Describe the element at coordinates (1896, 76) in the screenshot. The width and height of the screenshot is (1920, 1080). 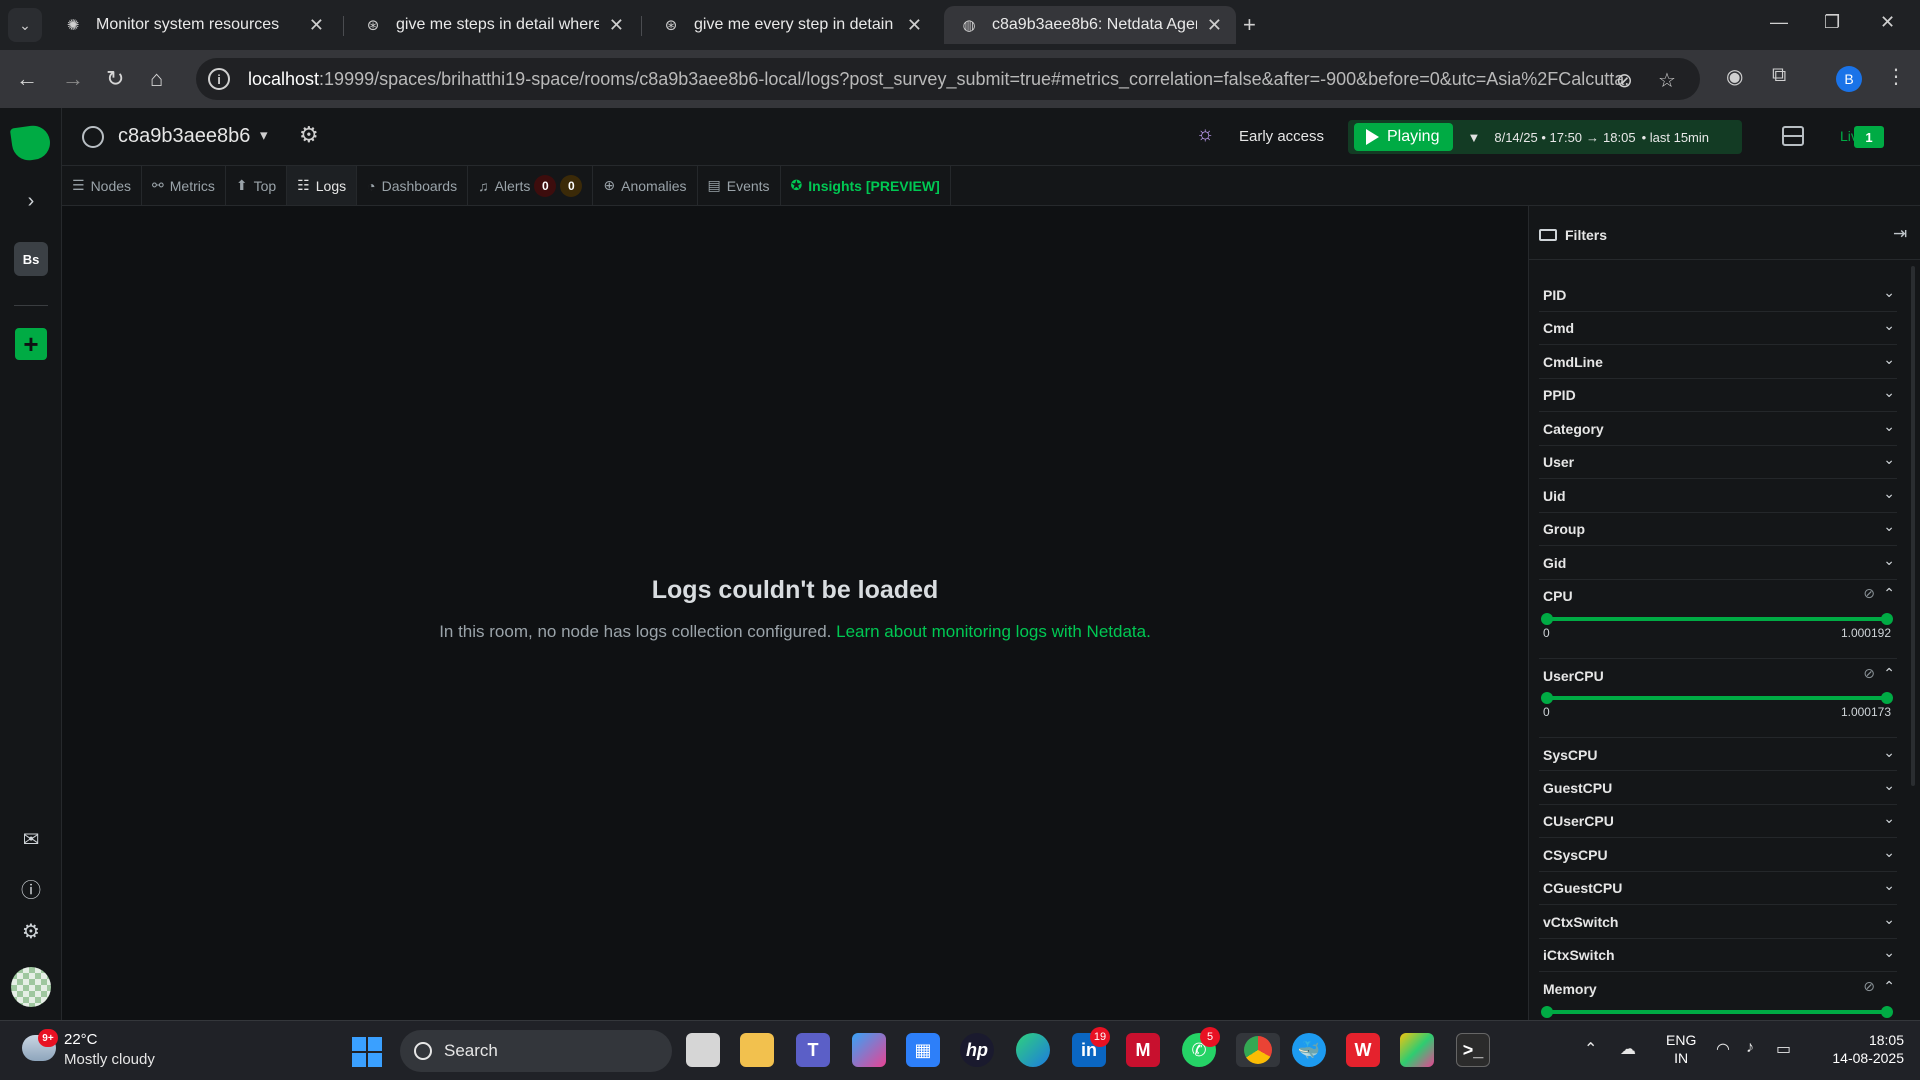
I see `menu-kebab-icon: ⋮` at that location.